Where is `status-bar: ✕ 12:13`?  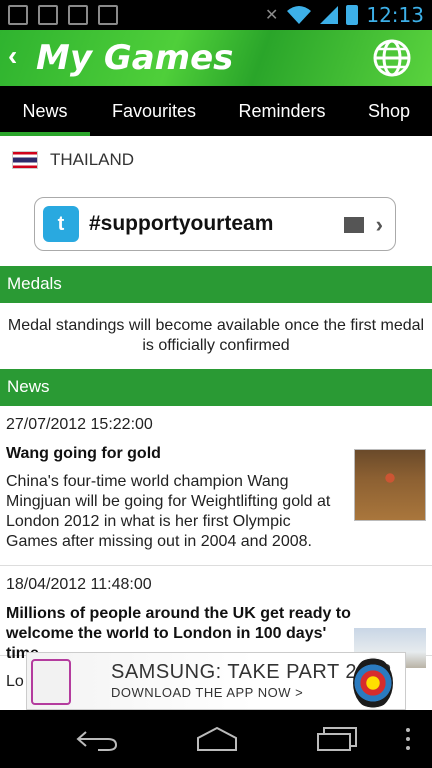 status-bar: ✕ 12:13 is located at coordinates (216, 15).